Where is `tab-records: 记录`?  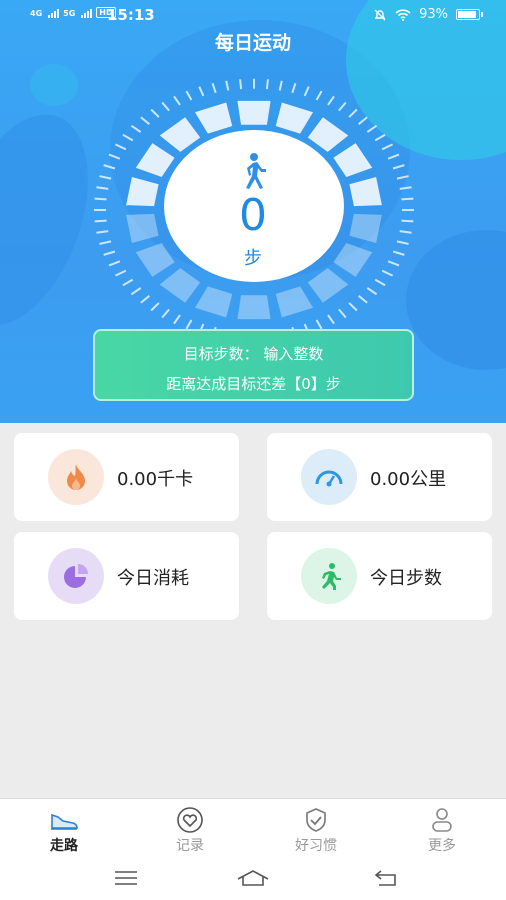 tab-records: 记录 is located at coordinates (190, 831).